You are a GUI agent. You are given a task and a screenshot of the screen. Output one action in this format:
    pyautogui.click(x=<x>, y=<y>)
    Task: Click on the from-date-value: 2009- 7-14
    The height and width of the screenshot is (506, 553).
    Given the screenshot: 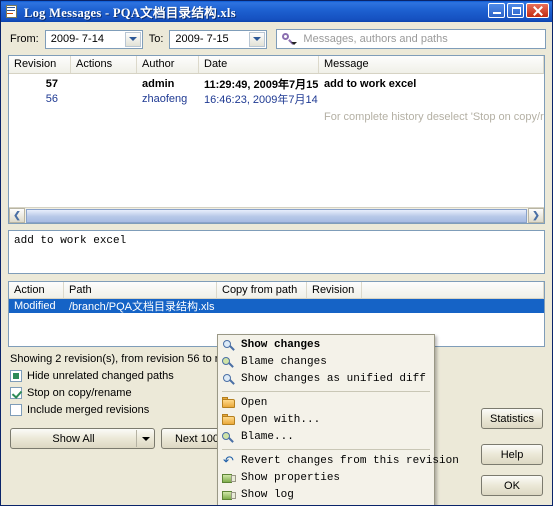 What is the action you would take?
    pyautogui.click(x=77, y=39)
    